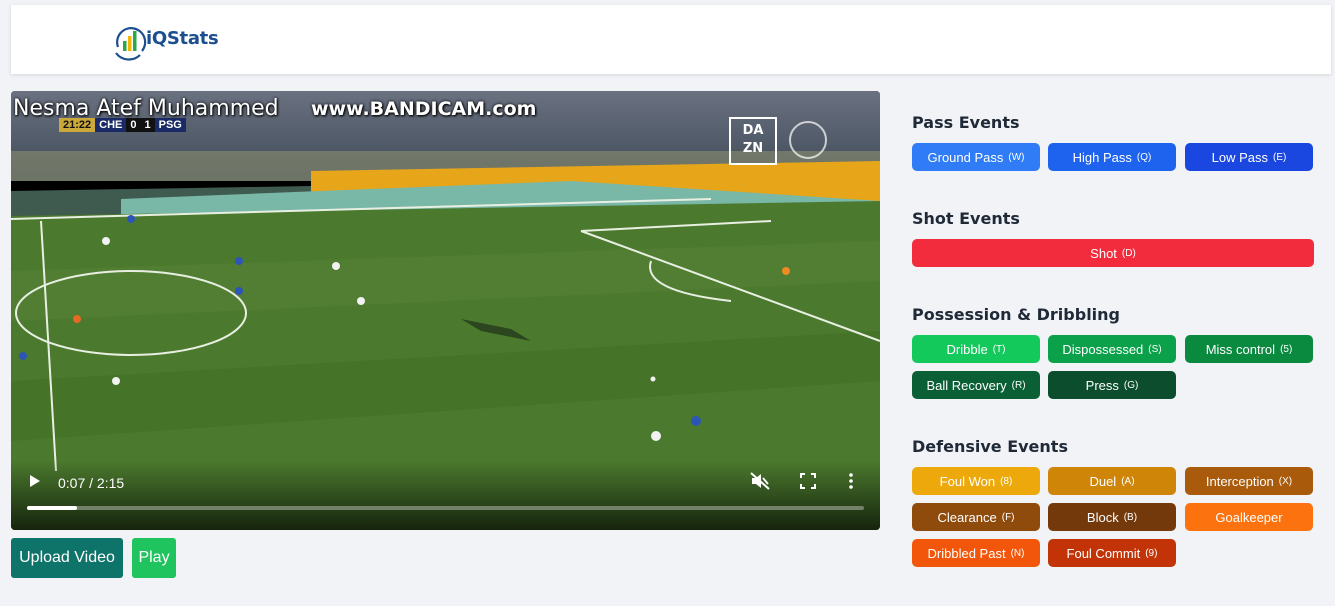  I want to click on foul-commit-label: Foul Commit, so click(1103, 553).